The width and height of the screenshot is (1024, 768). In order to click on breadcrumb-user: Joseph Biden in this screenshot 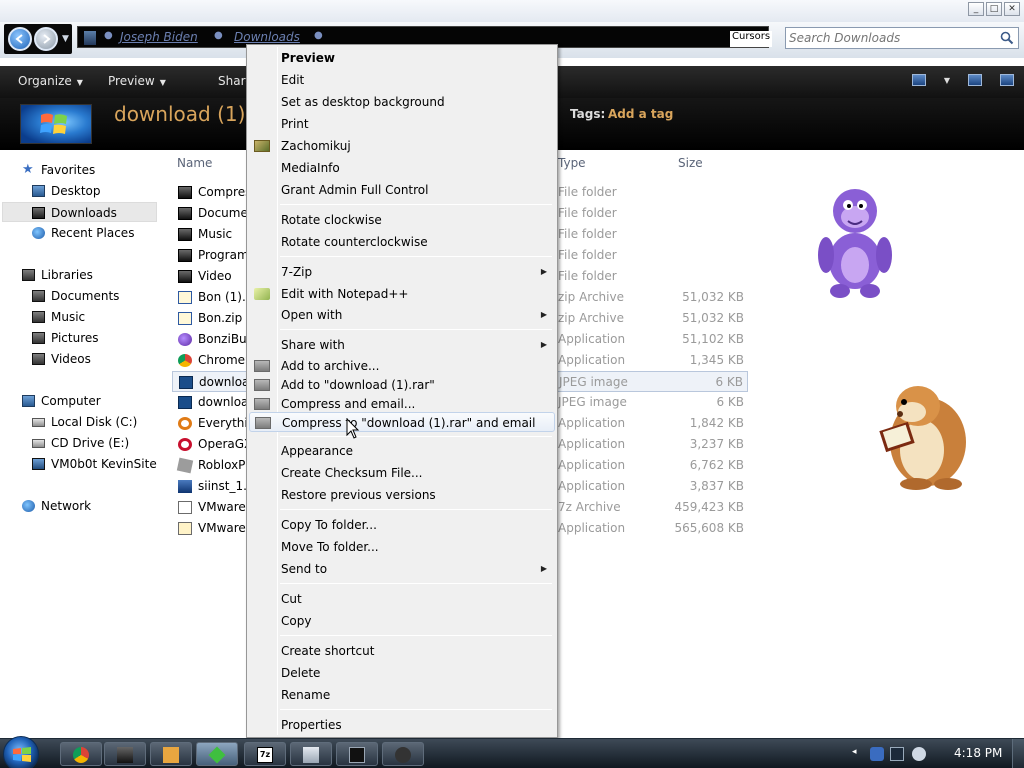, I will do `click(159, 37)`.